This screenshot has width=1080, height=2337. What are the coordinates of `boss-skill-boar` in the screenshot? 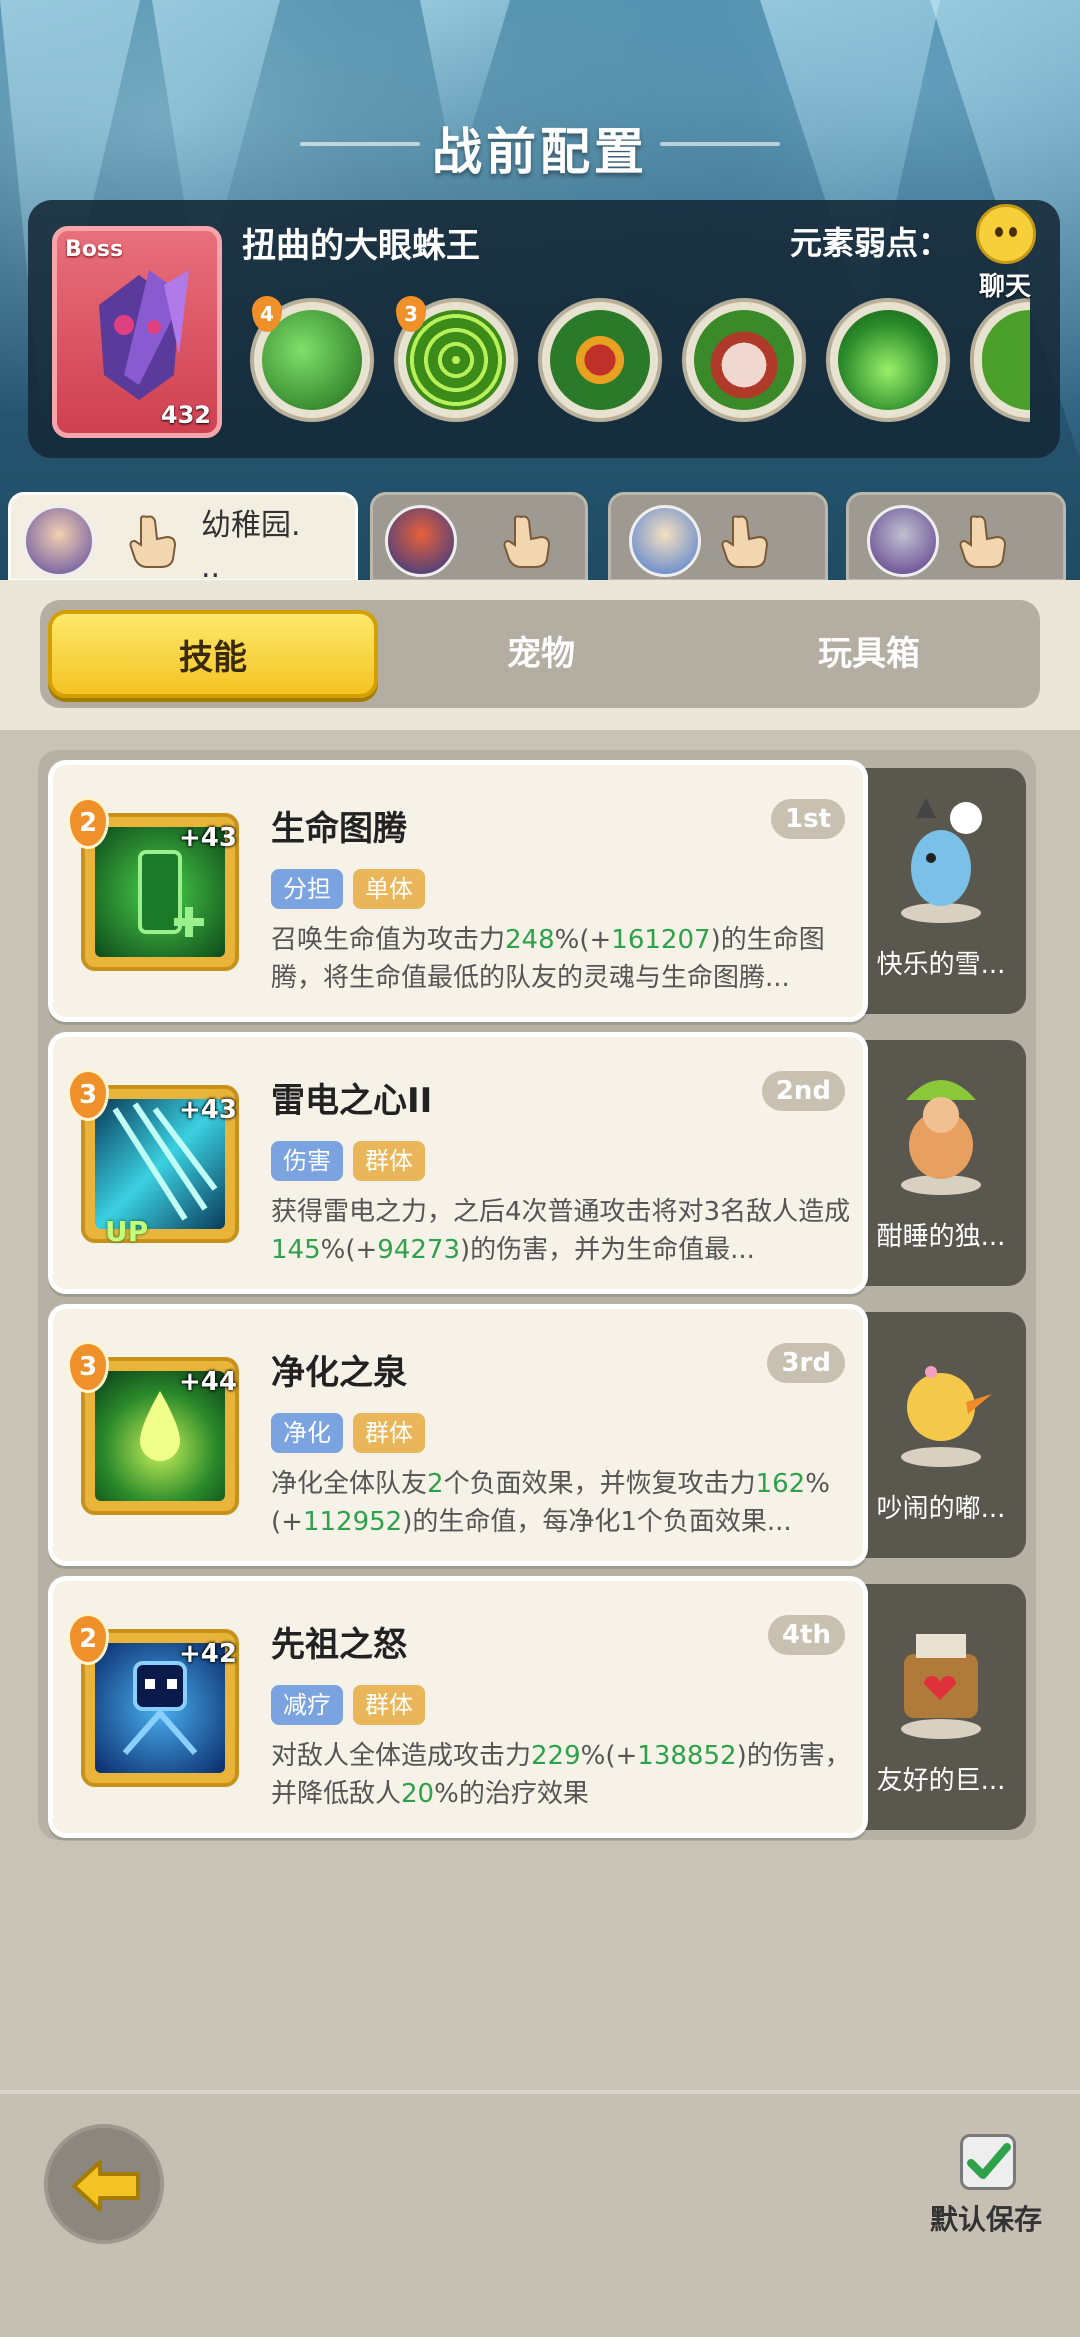 It's located at (744, 360).